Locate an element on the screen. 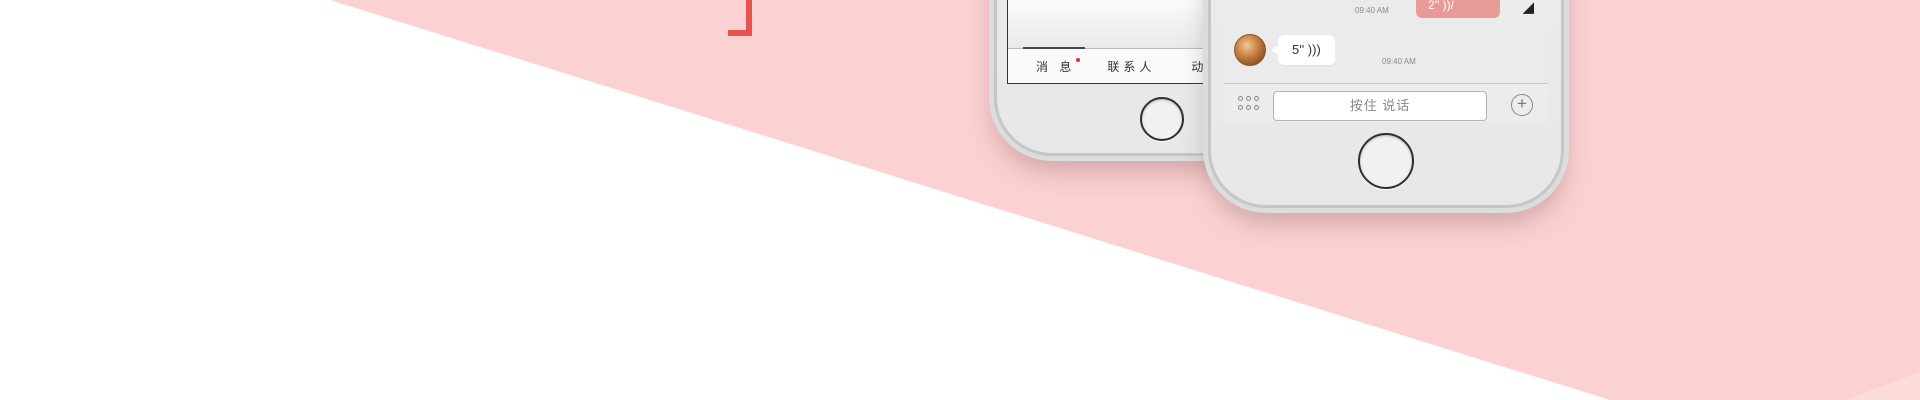 The height and width of the screenshot is (400, 1920). unread-dot-icon is located at coordinates (1078, 59).